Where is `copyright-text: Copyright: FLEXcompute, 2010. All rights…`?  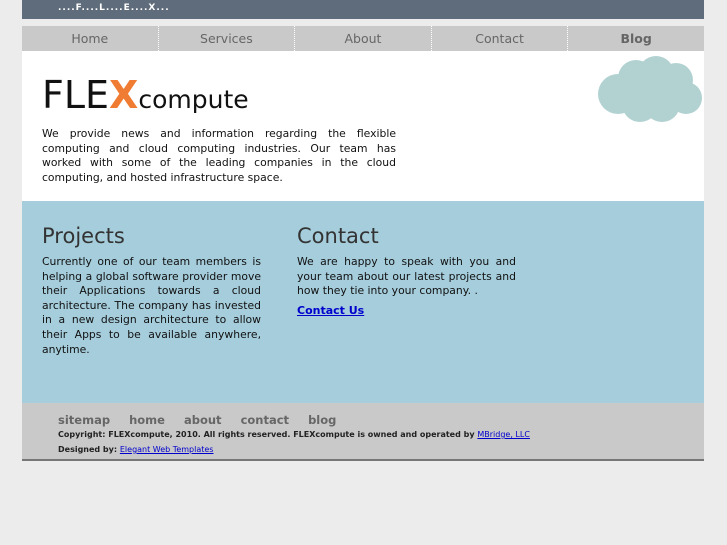
copyright-text: Copyright: FLEXcompute, 2010. All rights… is located at coordinates (266, 434).